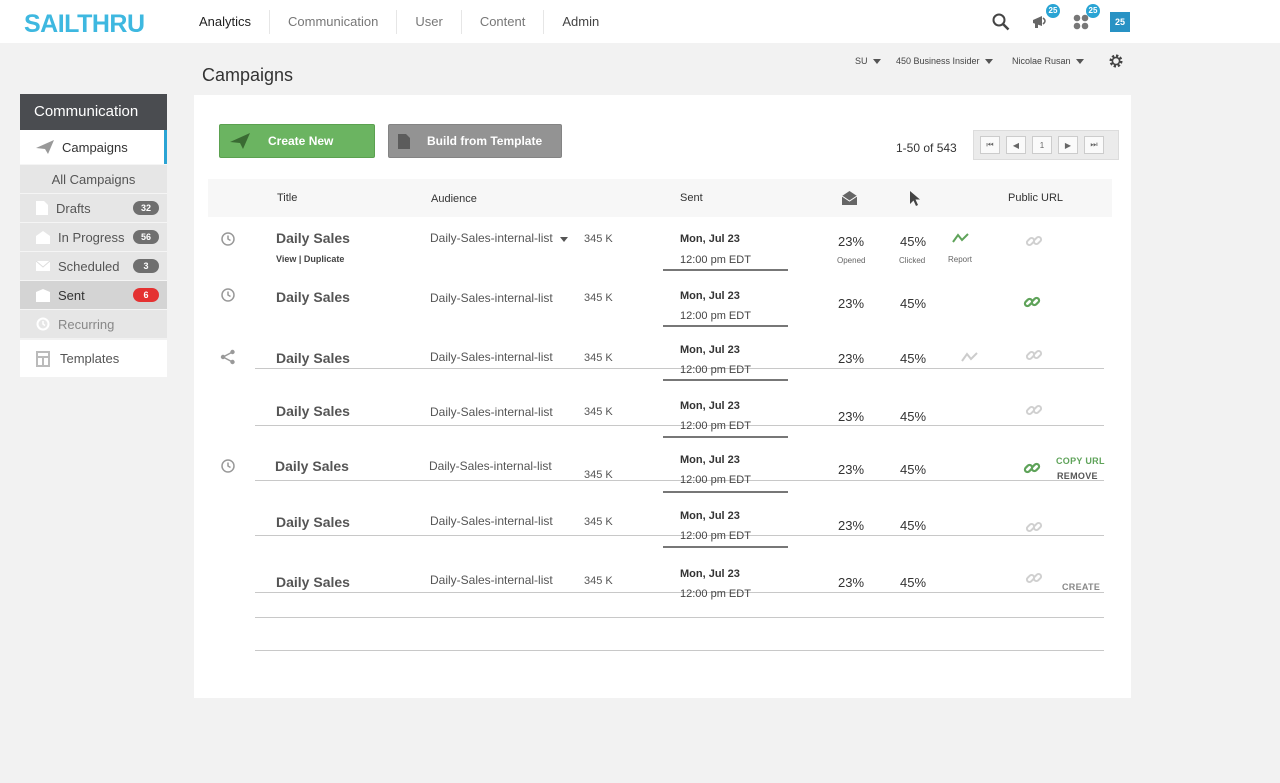 This screenshot has height=783, width=1280. Describe the element at coordinates (502, 21) in the screenshot. I see `nav-content: Content` at that location.